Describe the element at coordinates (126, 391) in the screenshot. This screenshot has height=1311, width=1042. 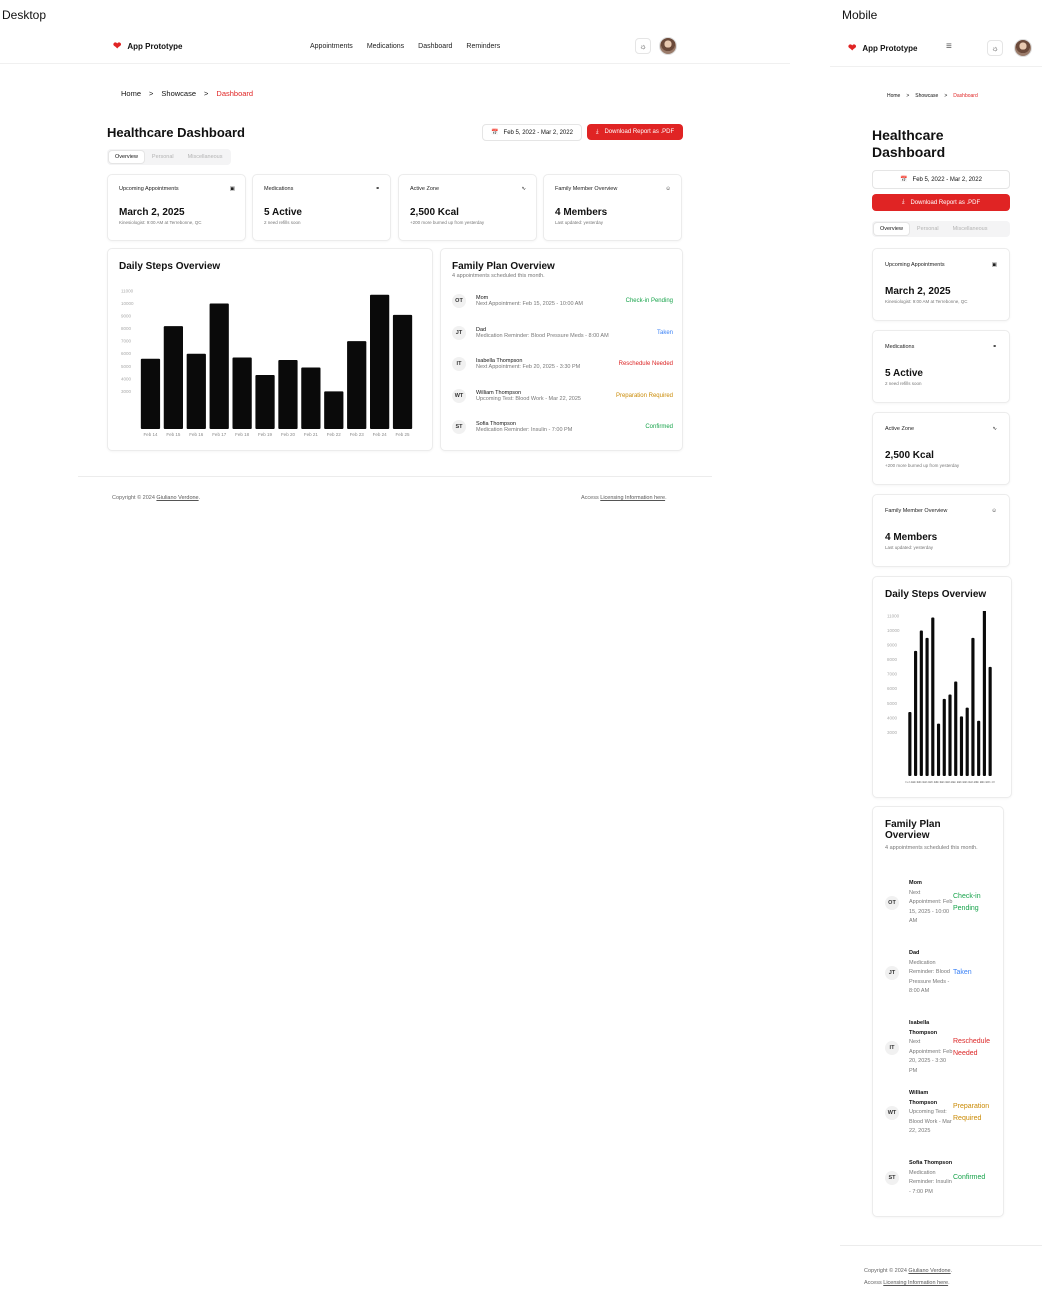
I see `y-tick-label: 3000` at that location.